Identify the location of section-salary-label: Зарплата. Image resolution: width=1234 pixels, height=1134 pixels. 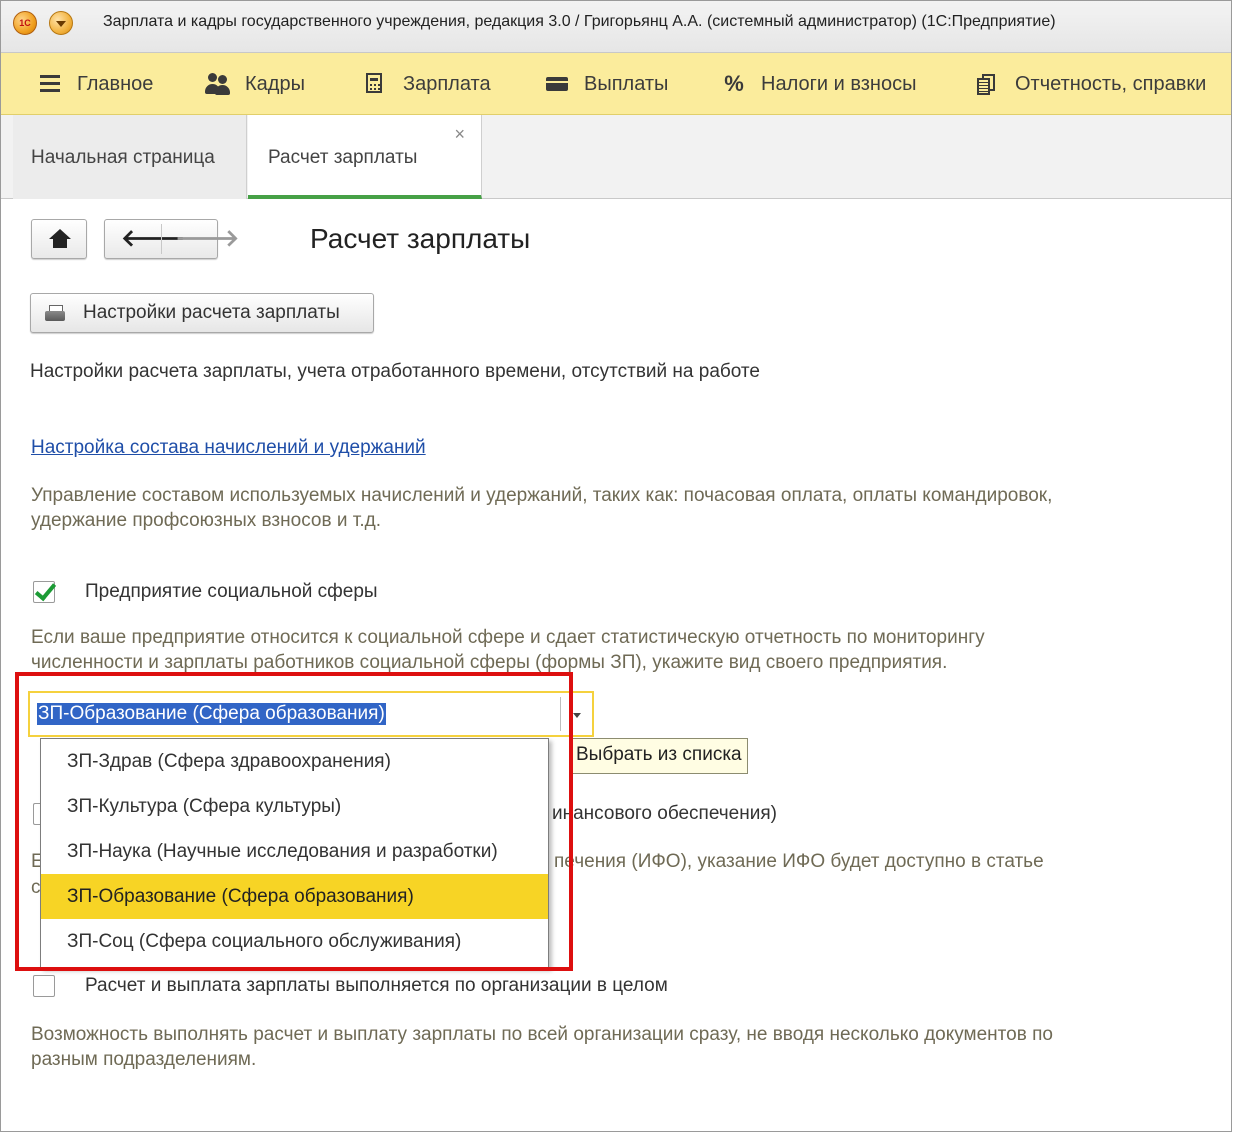
(447, 83).